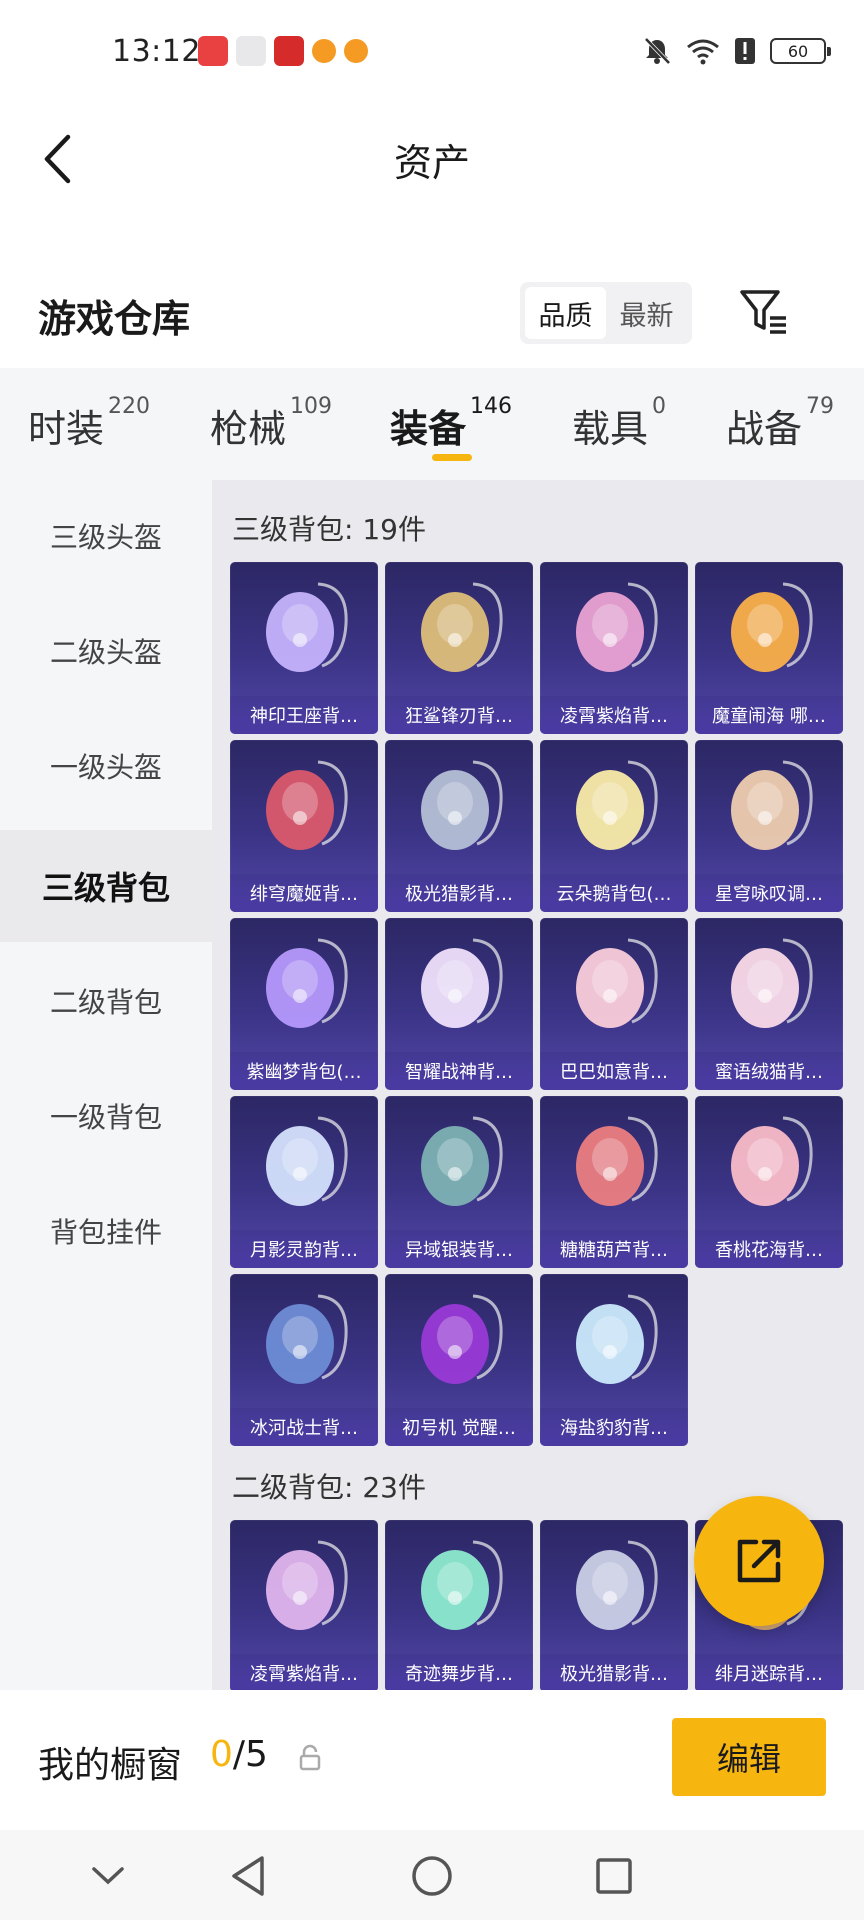 The width and height of the screenshot is (864, 1920). What do you see at coordinates (106, 886) in the screenshot?
I see `sidebar-item-backpack-3: 三级背包` at bounding box center [106, 886].